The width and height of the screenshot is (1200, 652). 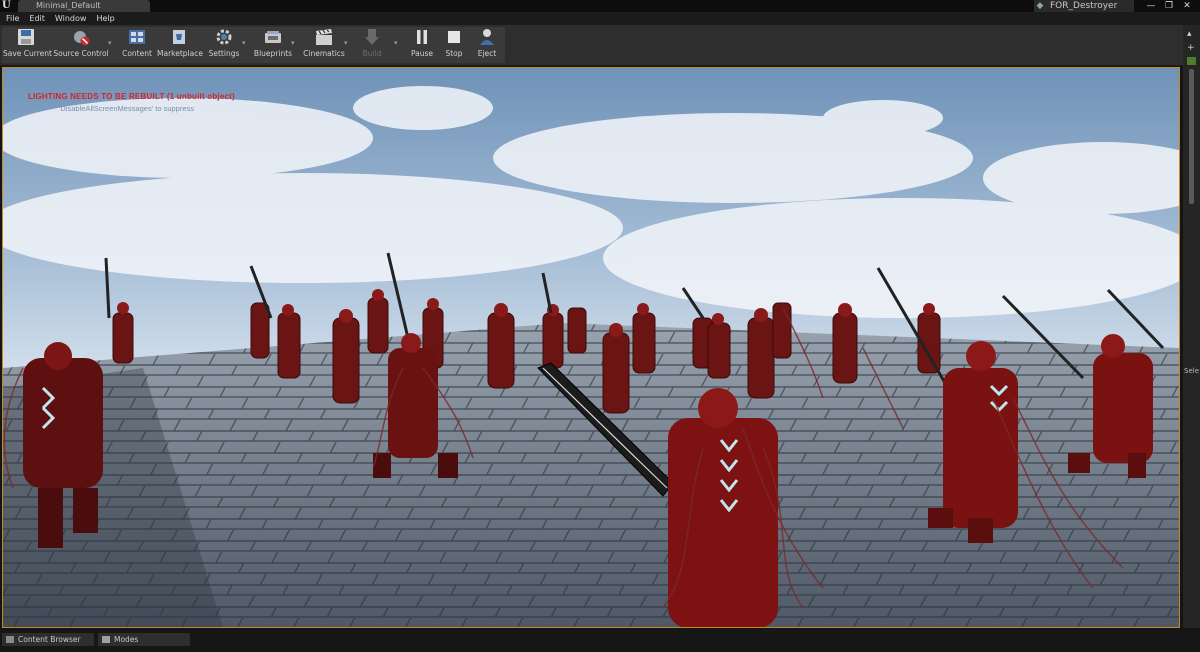 I want to click on menu-file: File, so click(x=12, y=18).